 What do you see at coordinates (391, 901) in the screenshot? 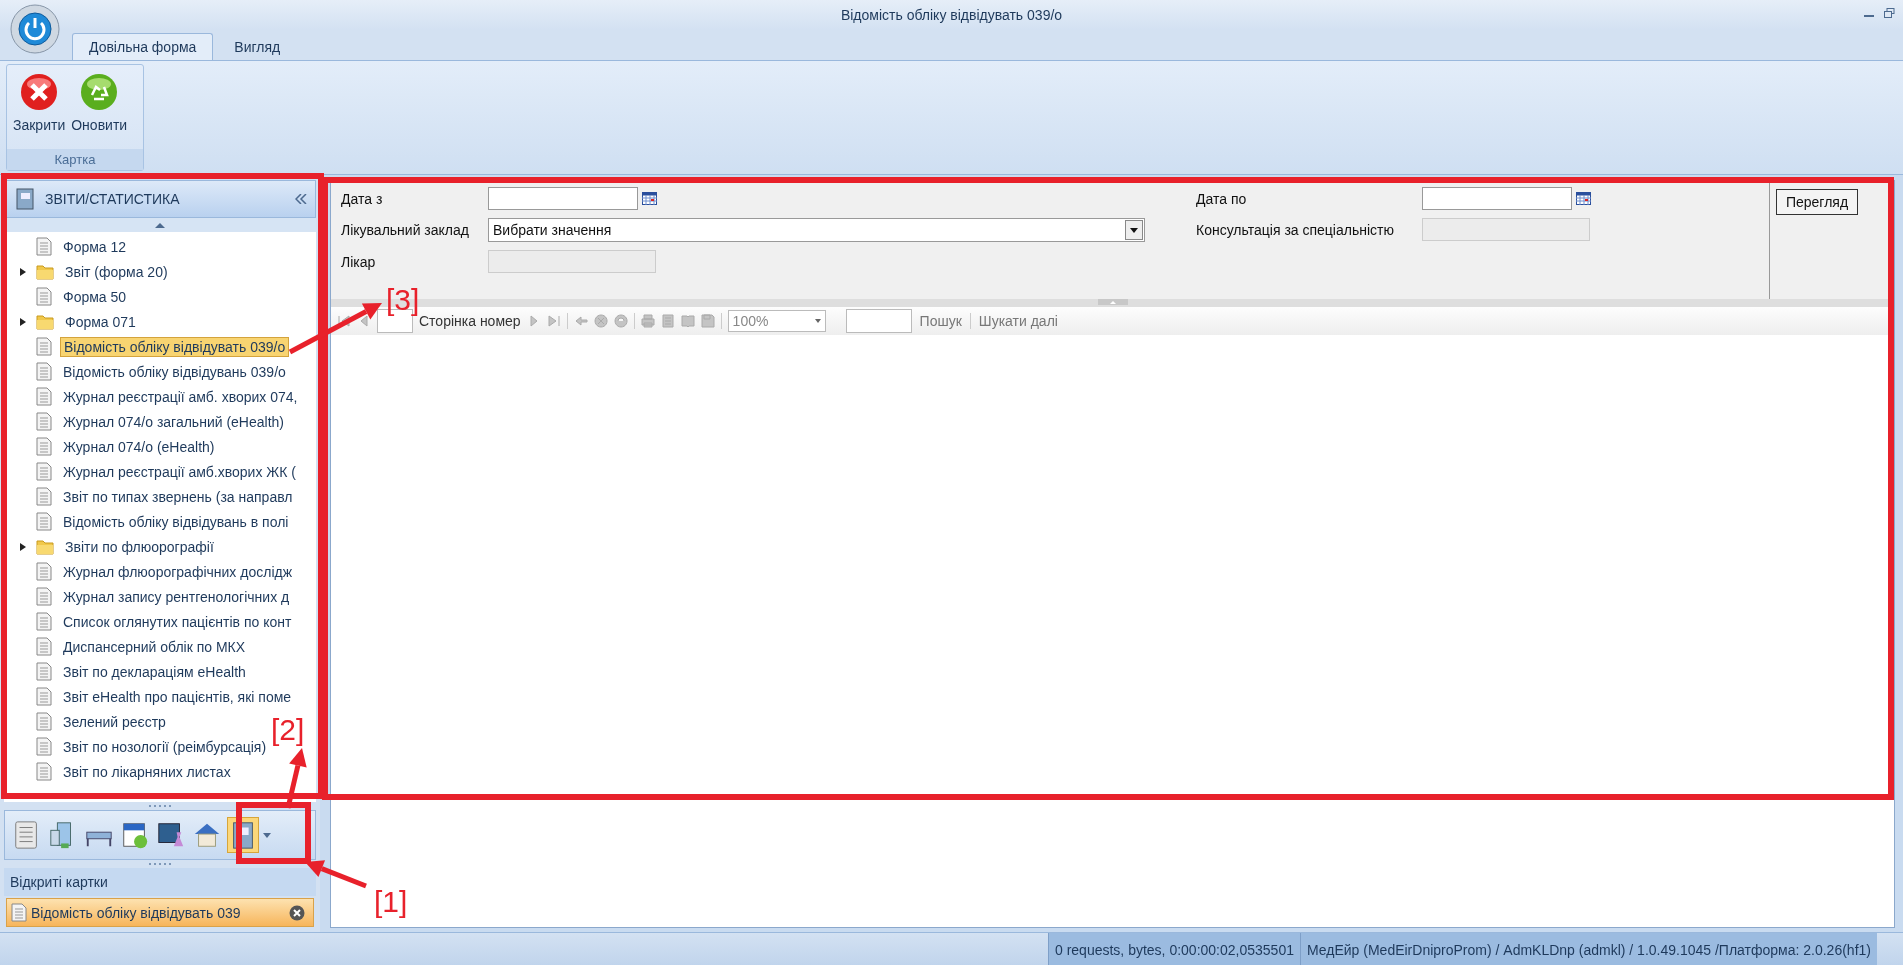
I see `annotation-label: [1]` at bounding box center [391, 901].